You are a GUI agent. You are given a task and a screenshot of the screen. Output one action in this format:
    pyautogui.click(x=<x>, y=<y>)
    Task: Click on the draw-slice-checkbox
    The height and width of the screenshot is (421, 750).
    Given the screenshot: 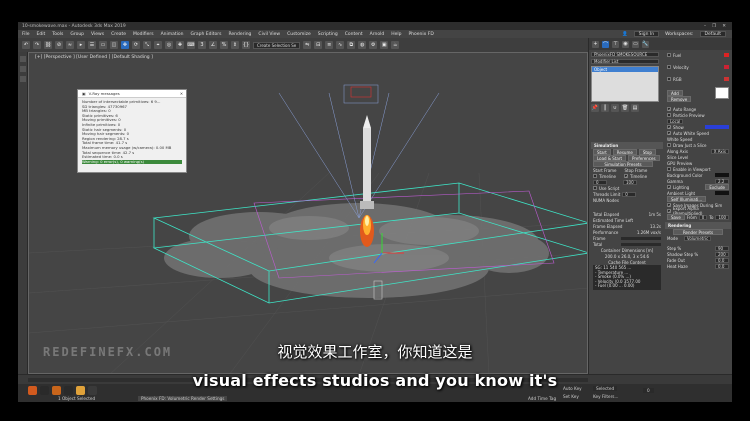 What is the action you would take?
    pyautogui.click(x=669, y=145)
    